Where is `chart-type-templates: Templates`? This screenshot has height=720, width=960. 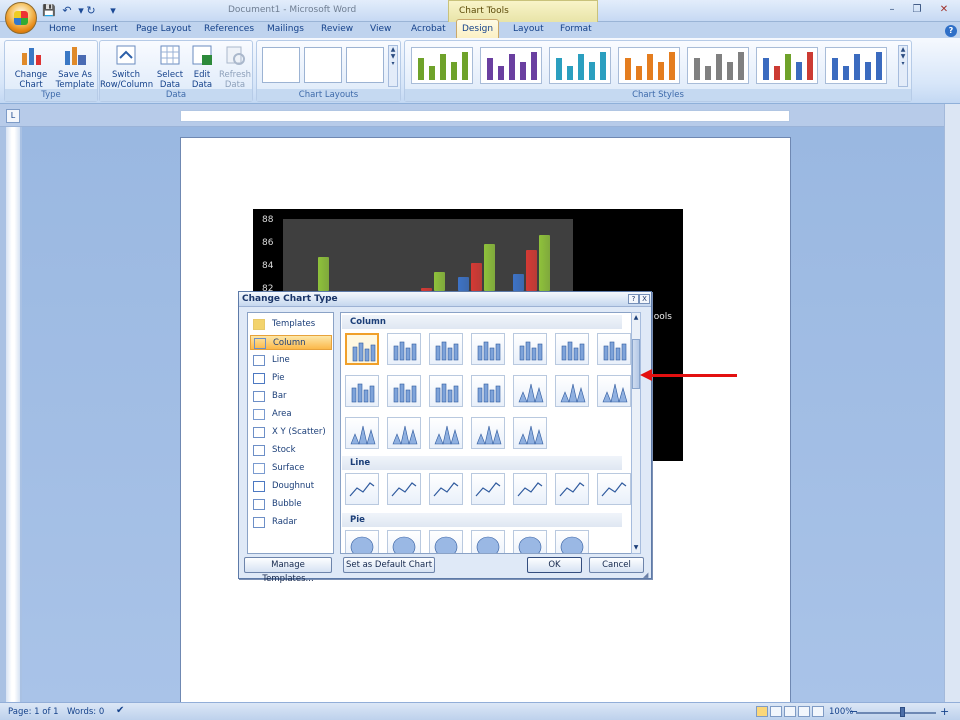
chart-type-templates: Templates is located at coordinates (291, 324).